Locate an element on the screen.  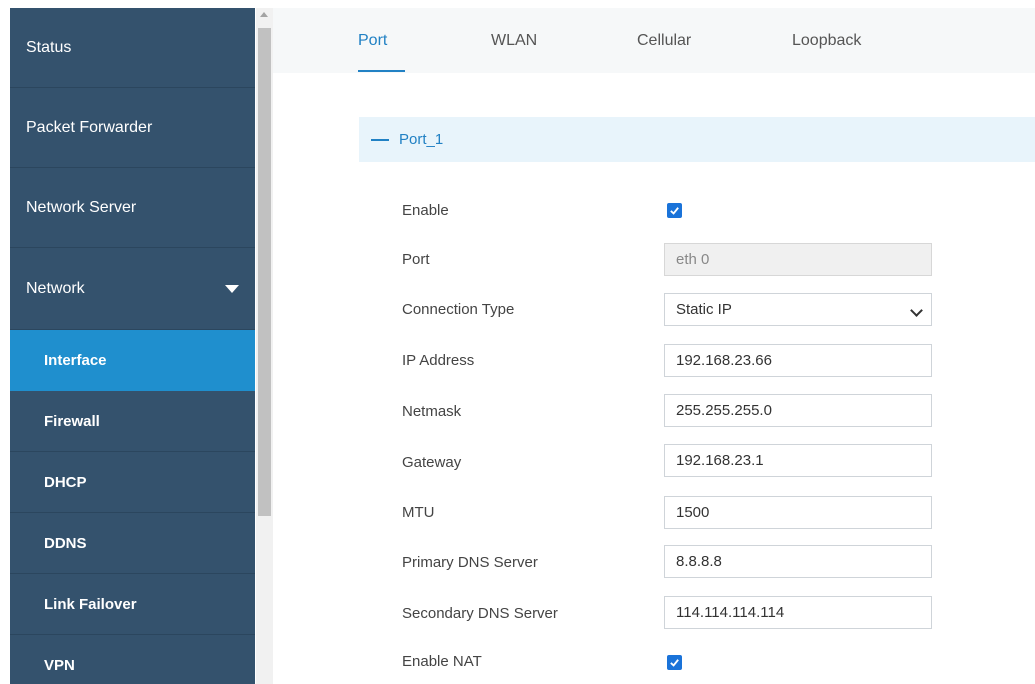
tab-bar: Port WLAN Cellular Loopback is located at coordinates (654, 40).